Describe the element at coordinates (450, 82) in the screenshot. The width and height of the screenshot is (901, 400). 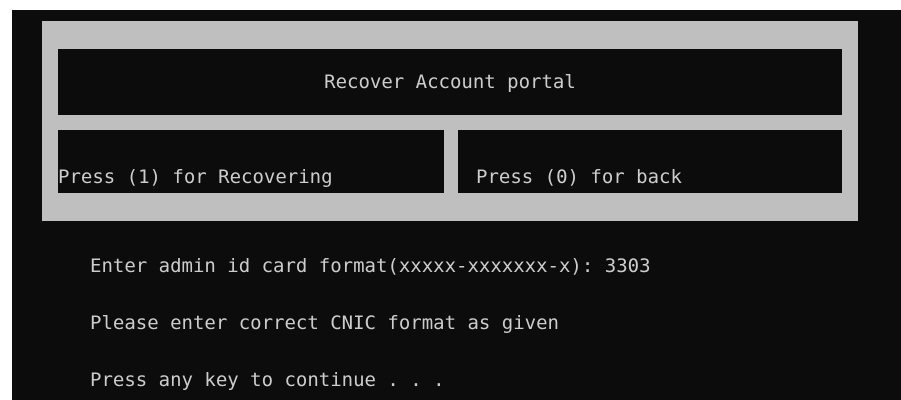
I see `menu-title: Recover Account portal` at that location.